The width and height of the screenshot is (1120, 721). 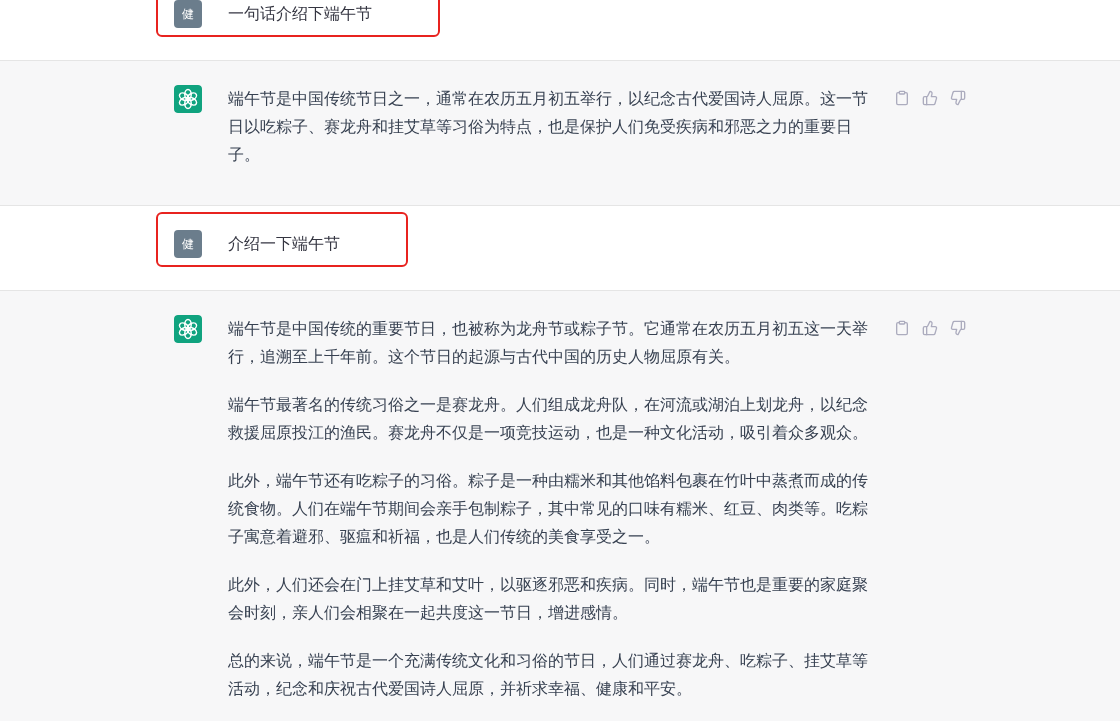 I want to click on answer-paragraph: 端午节最著名的传统习俗之一是赛龙舟。人们组成龙舟队，在河流或湖泊上划龙舟，以纪念救援屈原投江的渔民。赛龙舟不仅是一项竞技运动，也是一种文化活动，吸引着众多观众。, so click(x=548, y=419).